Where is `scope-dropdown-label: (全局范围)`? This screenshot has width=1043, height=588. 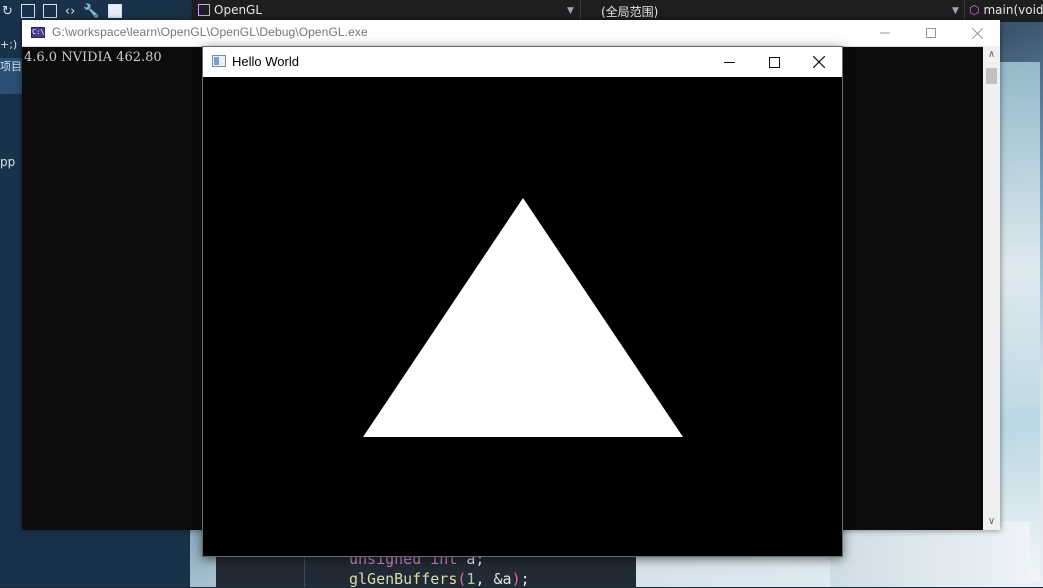 scope-dropdown-label: (全局范围) is located at coordinates (630, 12).